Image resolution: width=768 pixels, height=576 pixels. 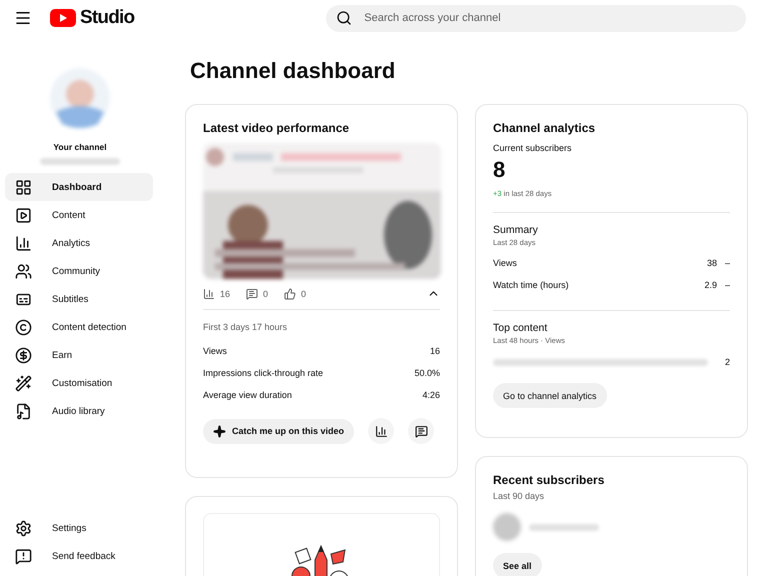 What do you see at coordinates (79, 355) in the screenshot?
I see `nav-item: Earn` at bounding box center [79, 355].